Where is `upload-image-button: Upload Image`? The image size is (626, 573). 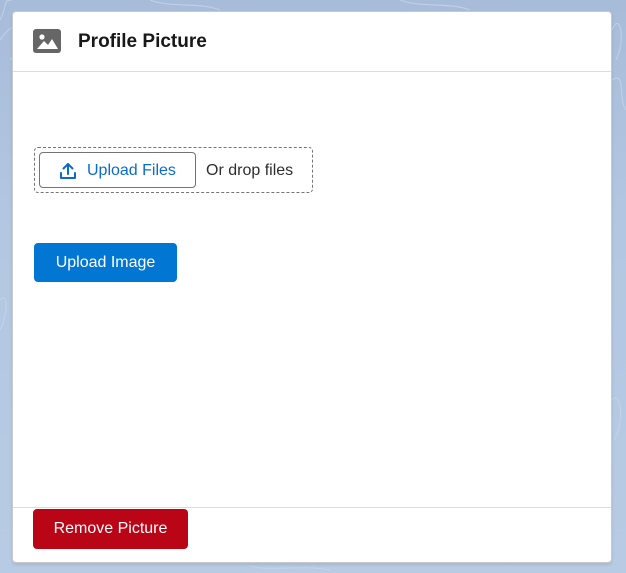
upload-image-button: Upload Image is located at coordinates (105, 262).